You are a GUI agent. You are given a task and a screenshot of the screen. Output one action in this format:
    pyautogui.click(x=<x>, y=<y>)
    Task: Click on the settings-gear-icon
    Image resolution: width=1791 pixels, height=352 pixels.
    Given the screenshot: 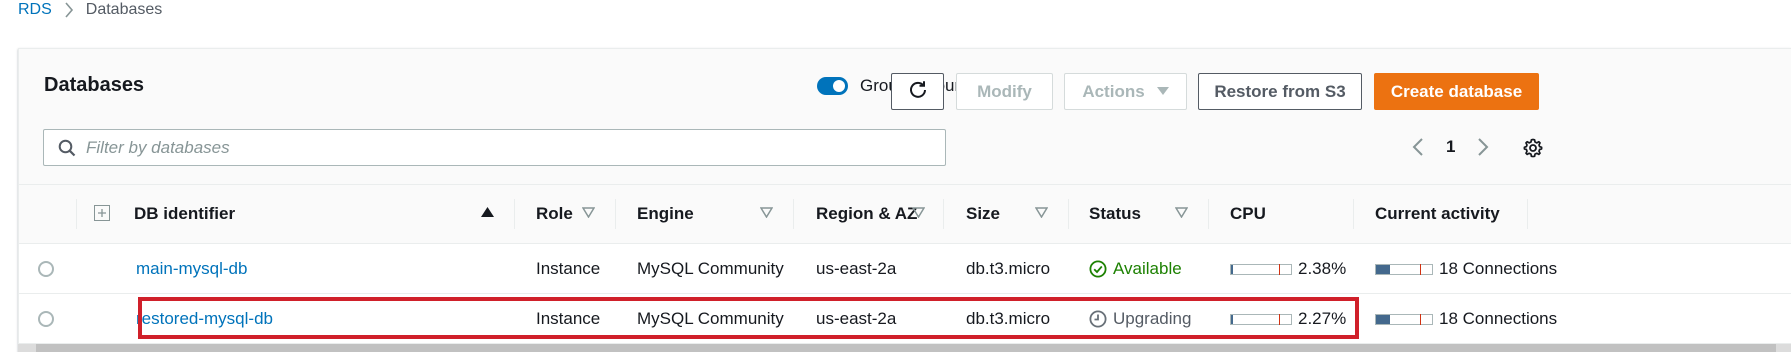 What is the action you would take?
    pyautogui.click(x=1533, y=148)
    